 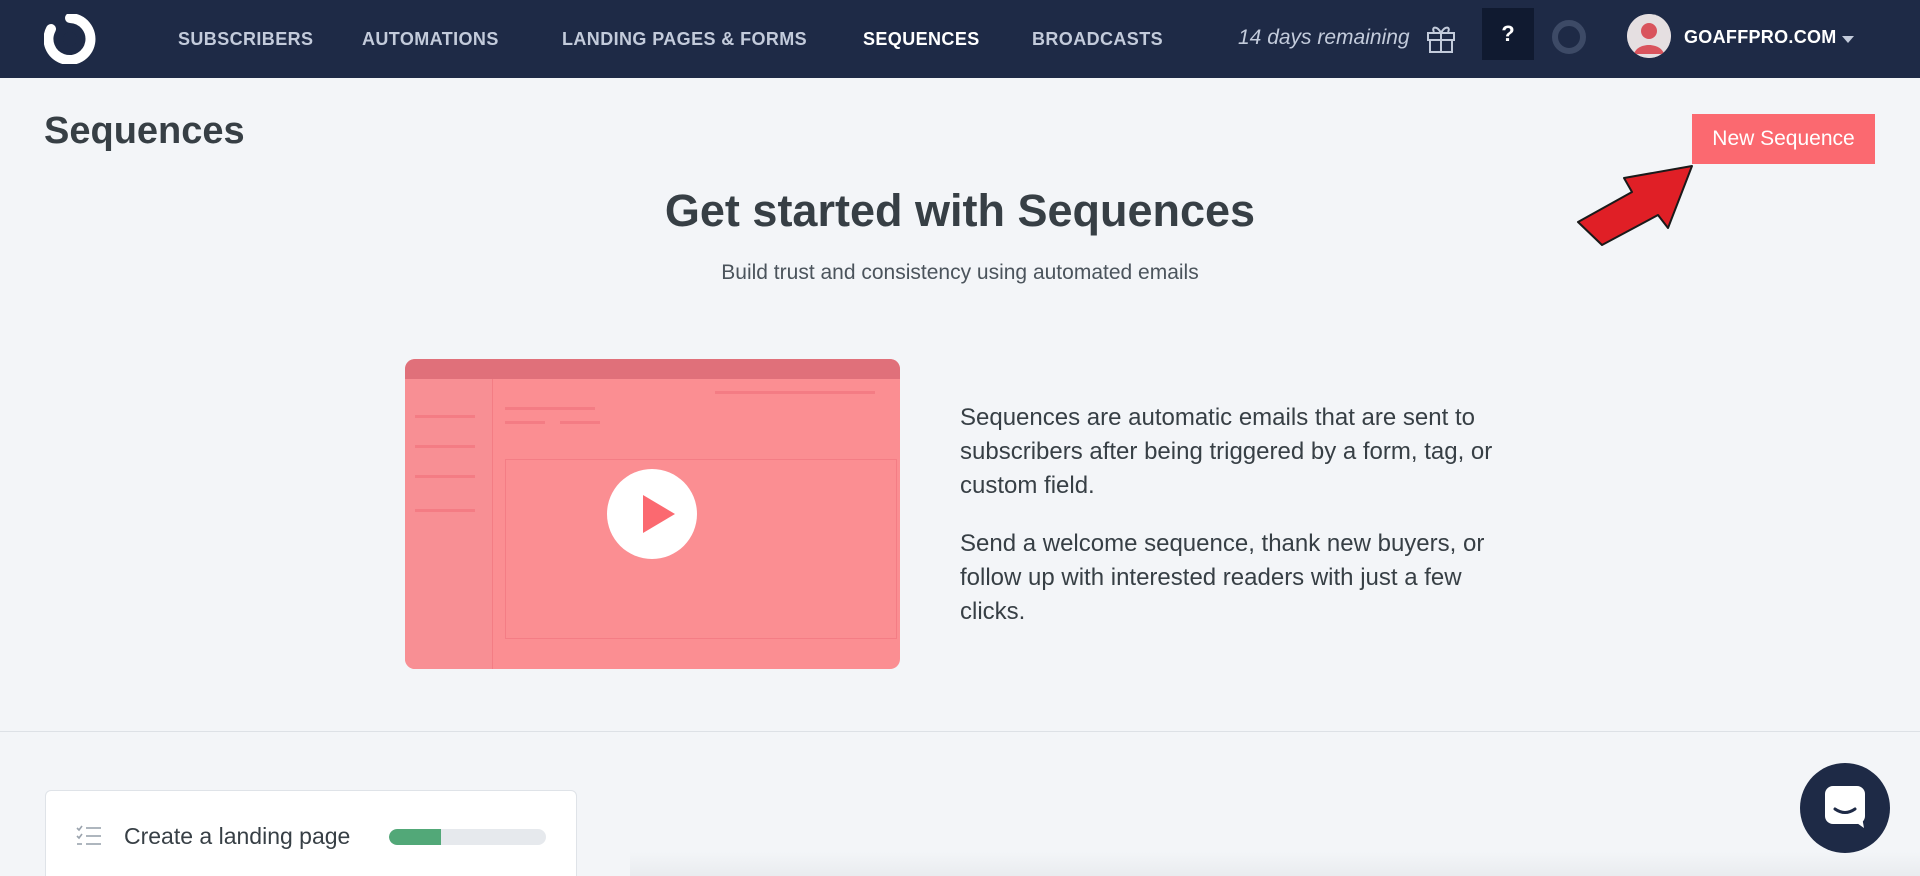 What do you see at coordinates (1760, 37) in the screenshot?
I see `account-menu: GOAFFPRO.COM` at bounding box center [1760, 37].